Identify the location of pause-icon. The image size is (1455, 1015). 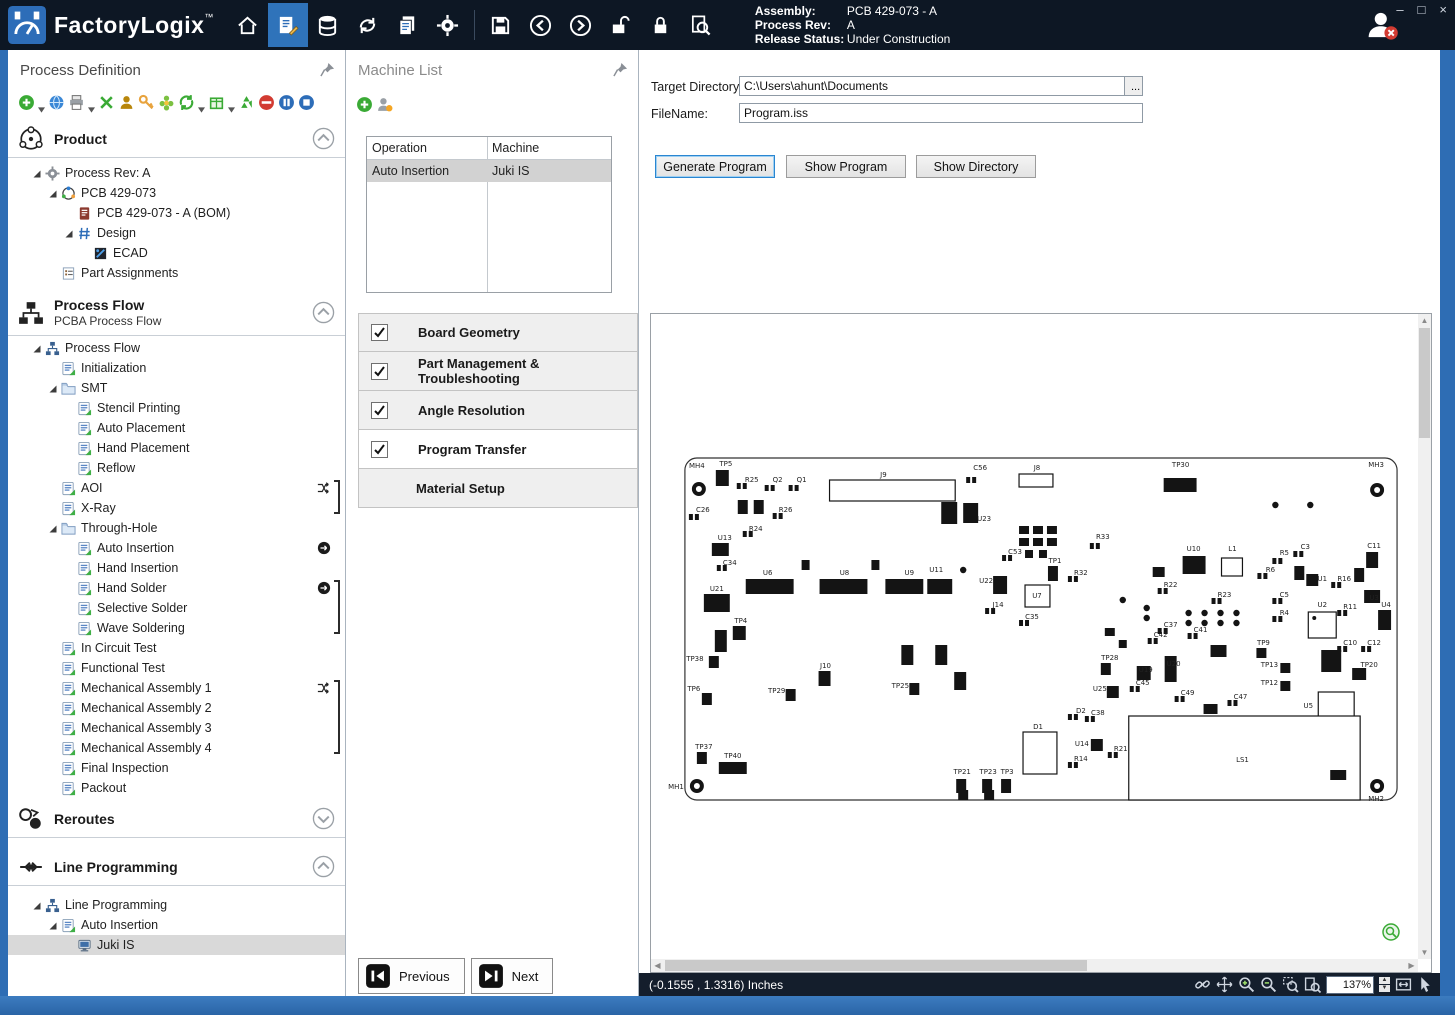
(286, 102).